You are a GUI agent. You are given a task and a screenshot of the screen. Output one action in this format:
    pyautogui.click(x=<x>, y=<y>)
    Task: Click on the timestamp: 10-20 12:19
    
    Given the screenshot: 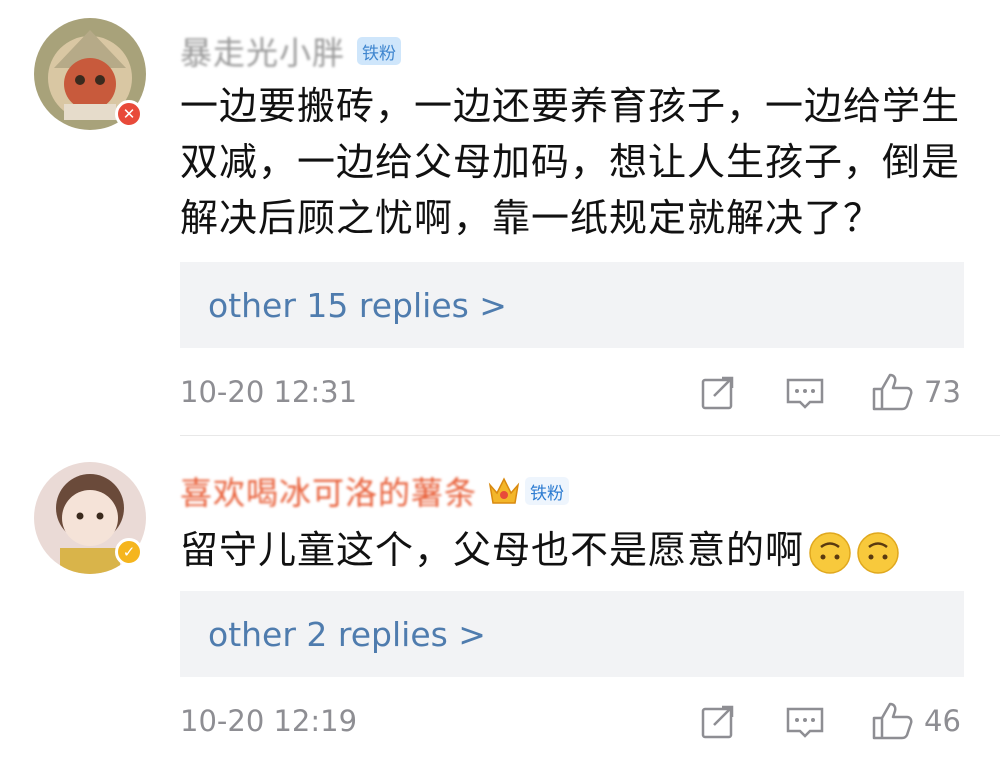 What is the action you would take?
    pyautogui.click(x=269, y=721)
    